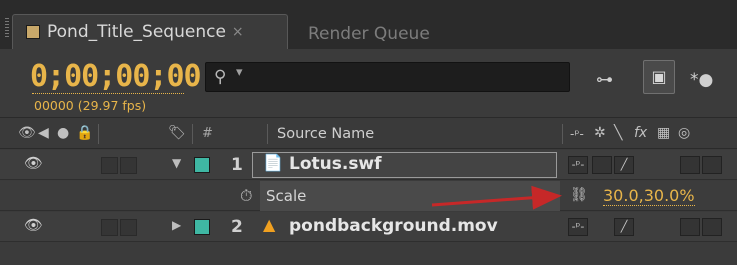 Image resolution: width=737 pixels, height=265 pixels. I want to click on collapse-switch, so click(602, 165).